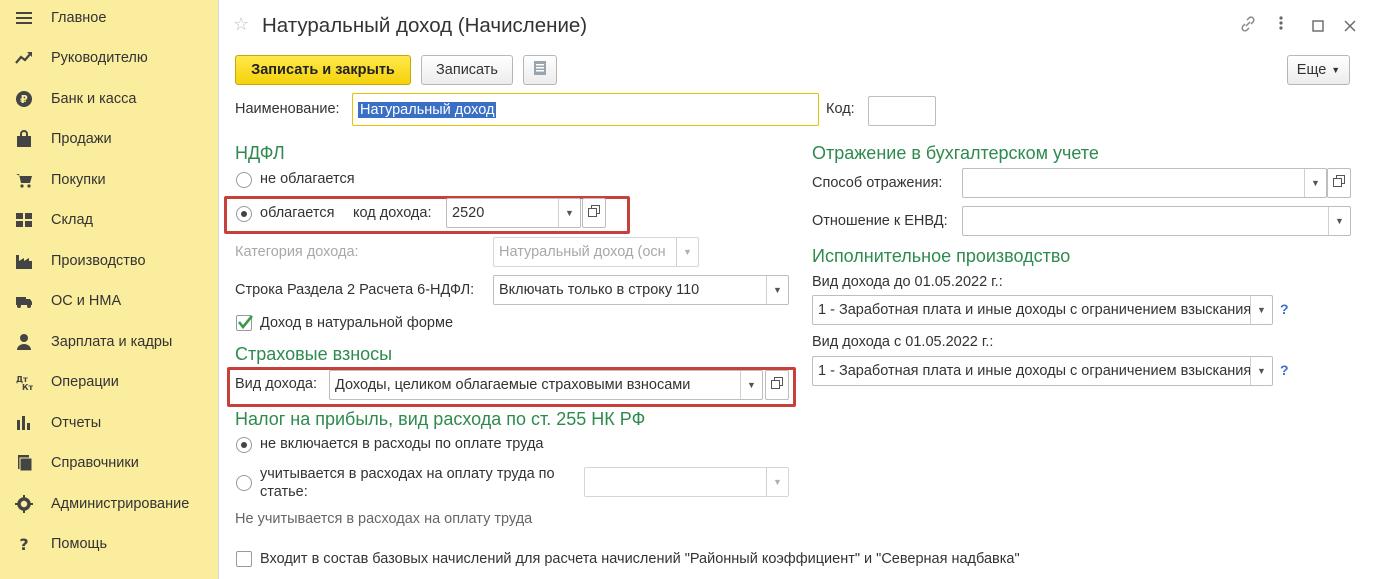 The height and width of the screenshot is (579, 1377). I want to click on close-icon, so click(1350, 28).